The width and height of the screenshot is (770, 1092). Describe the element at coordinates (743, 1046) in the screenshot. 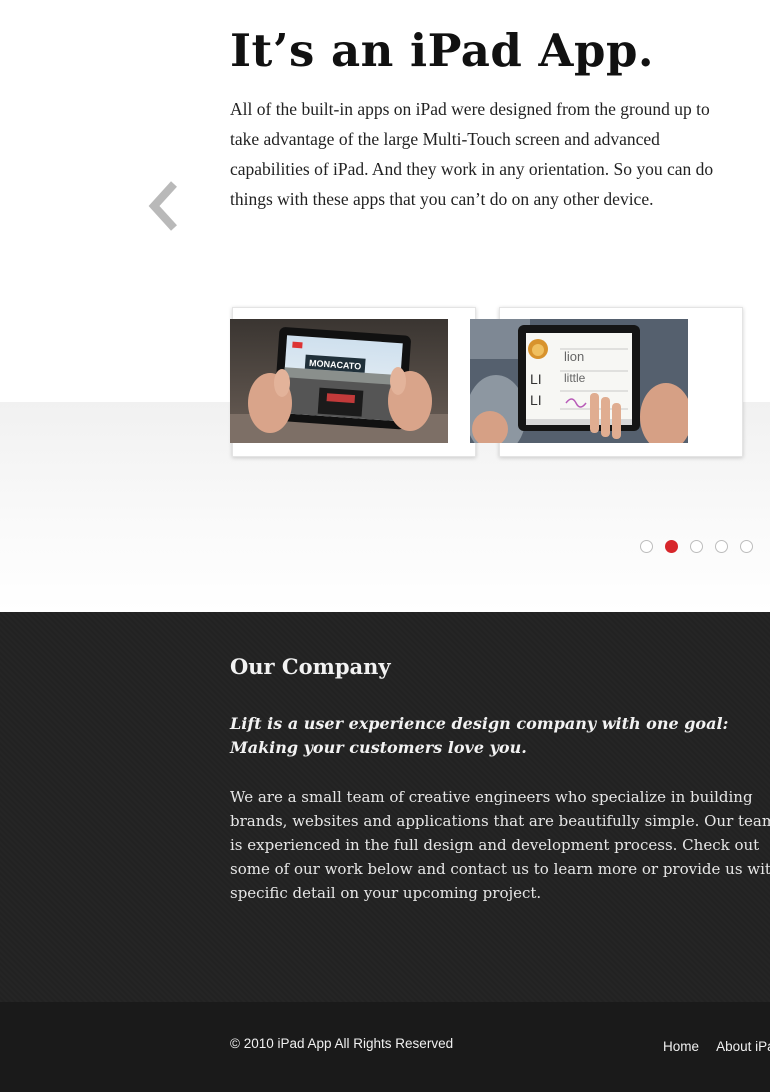

I see `footer-link-about: About iPad` at that location.